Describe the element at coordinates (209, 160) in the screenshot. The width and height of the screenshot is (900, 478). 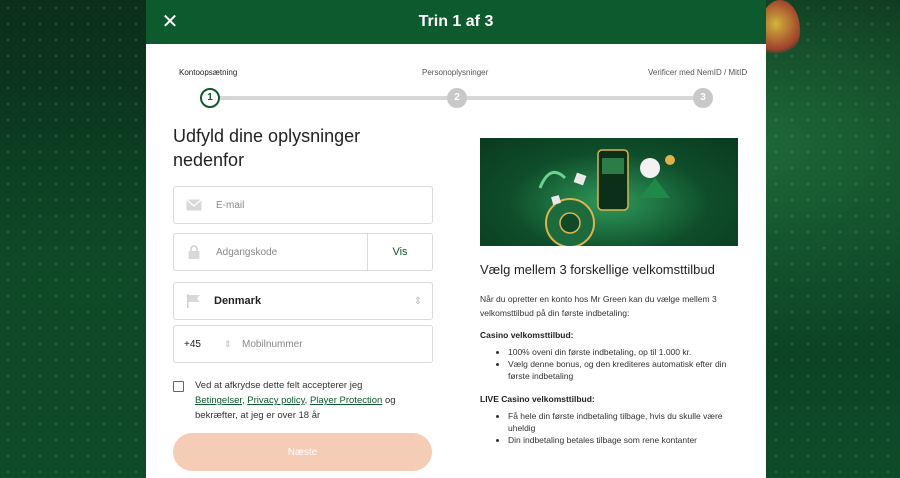
I see `form-heading-line2: nedenfor` at that location.